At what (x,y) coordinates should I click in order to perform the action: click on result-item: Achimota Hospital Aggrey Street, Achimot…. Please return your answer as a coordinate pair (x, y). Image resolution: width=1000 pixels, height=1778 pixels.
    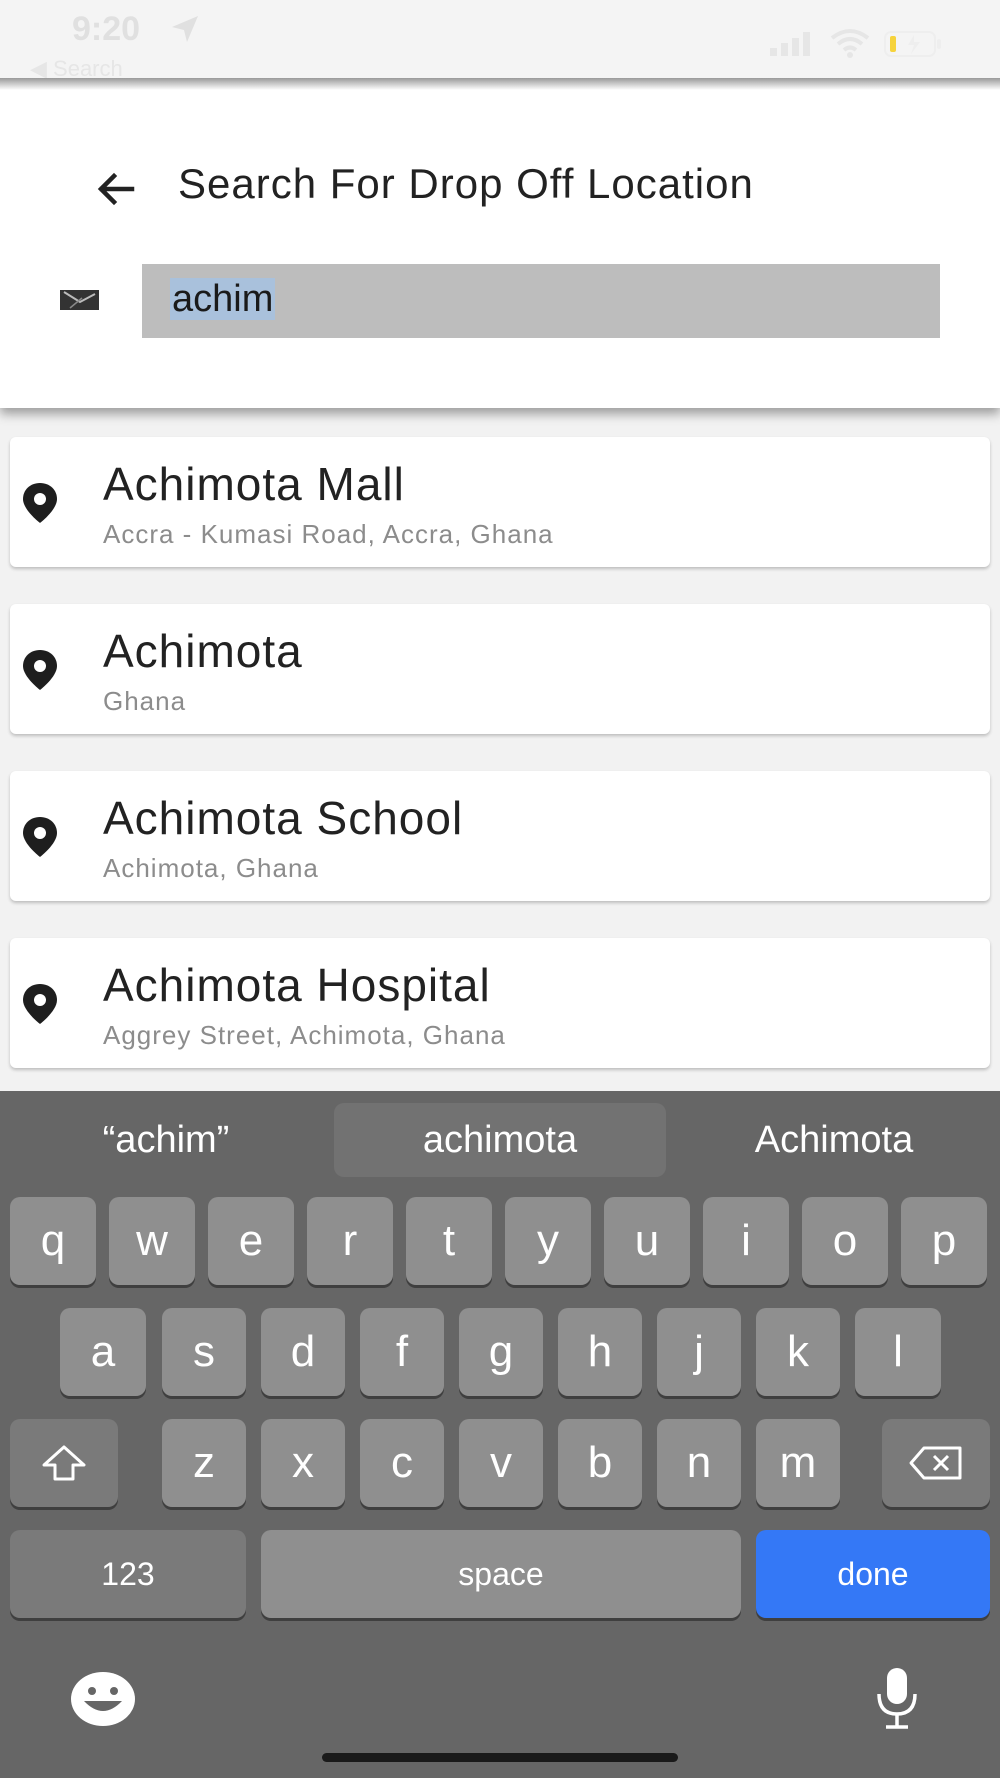
    Looking at the image, I should click on (500, 1003).